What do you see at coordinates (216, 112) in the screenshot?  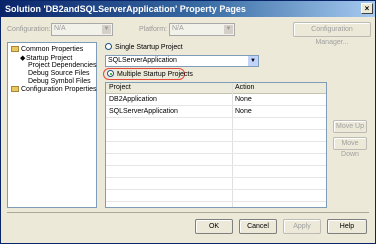 I see `table-row: SQLServerApplication None` at bounding box center [216, 112].